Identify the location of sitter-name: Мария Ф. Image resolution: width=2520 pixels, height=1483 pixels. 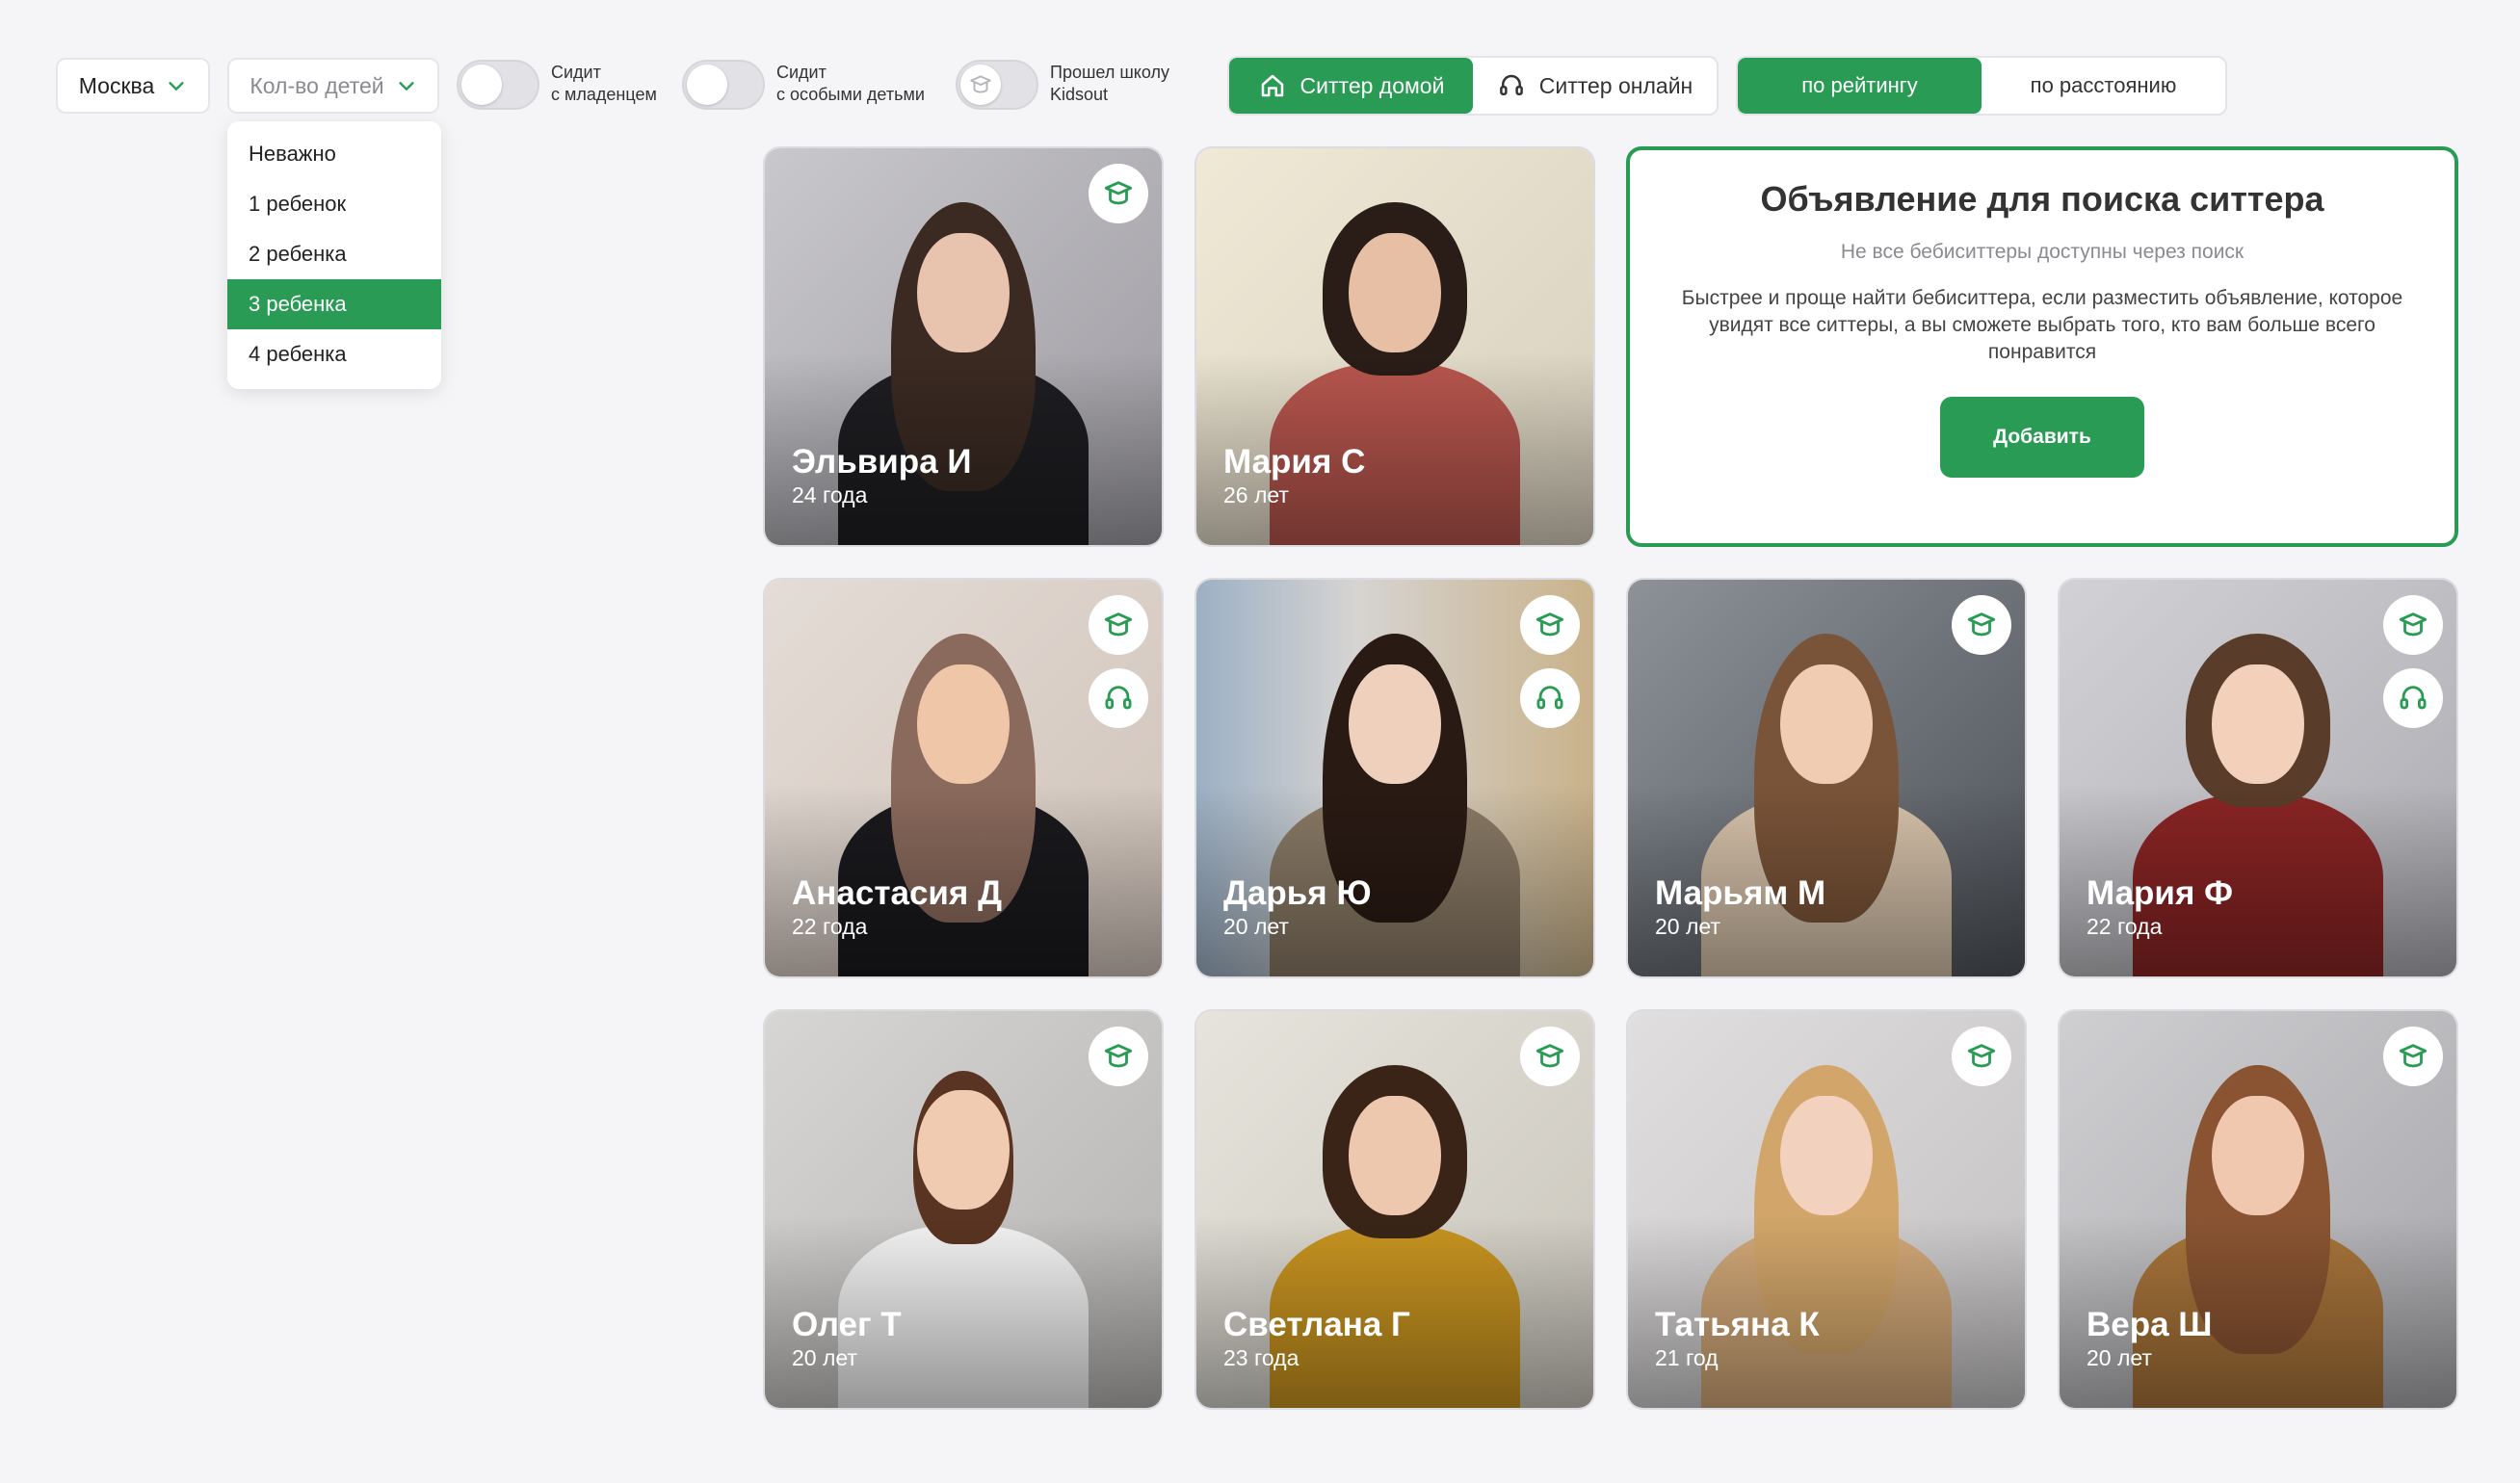
(2160, 893).